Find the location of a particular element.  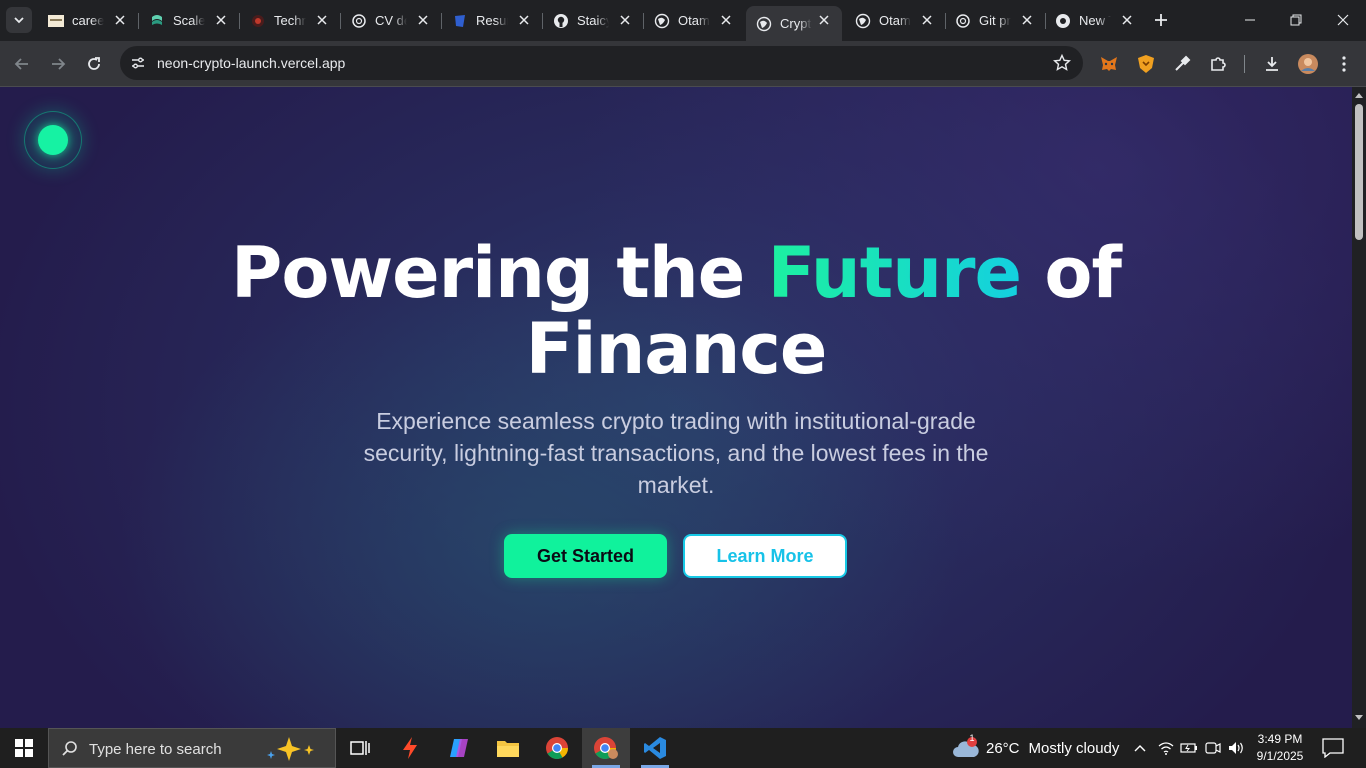

resume-favicon-icon is located at coordinates (460, 21).